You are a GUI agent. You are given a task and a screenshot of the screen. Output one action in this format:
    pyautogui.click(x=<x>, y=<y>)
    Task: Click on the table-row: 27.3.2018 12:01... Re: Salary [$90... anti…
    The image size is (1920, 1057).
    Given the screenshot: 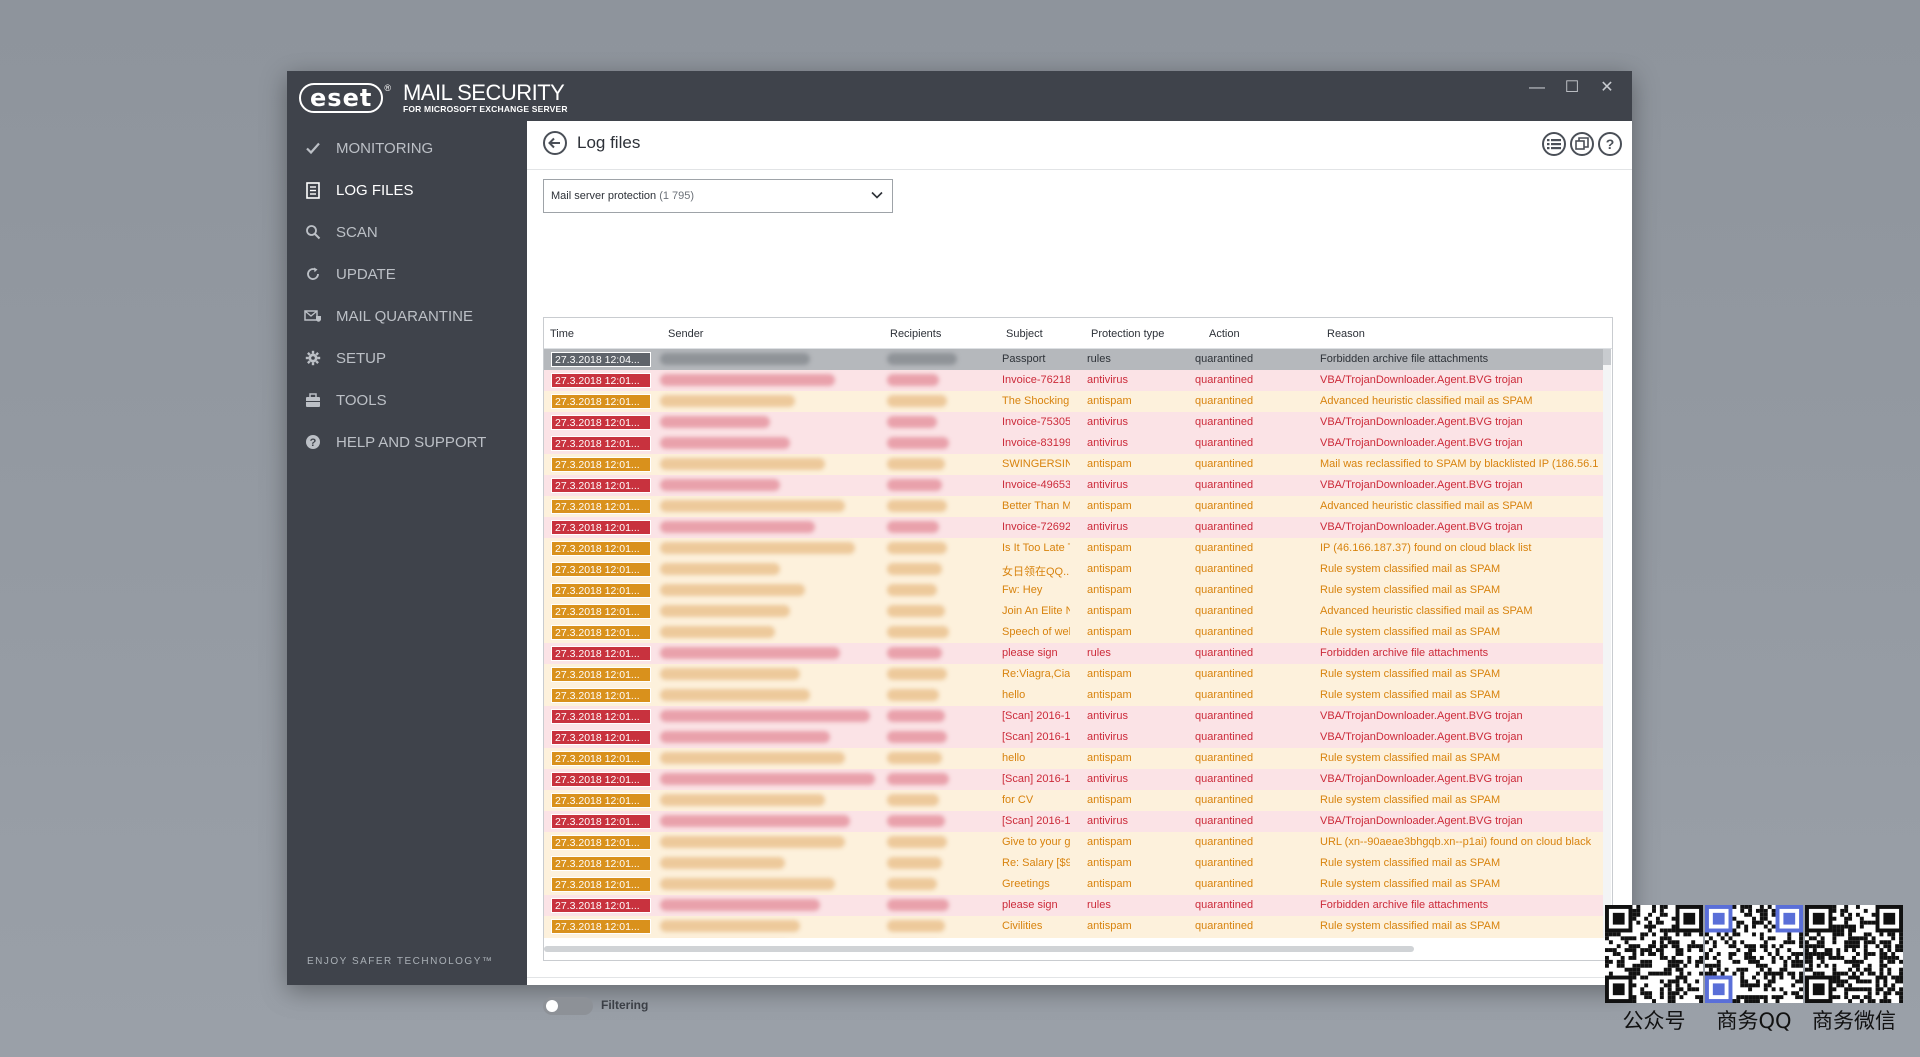 What is the action you would take?
    pyautogui.click(x=1074, y=863)
    